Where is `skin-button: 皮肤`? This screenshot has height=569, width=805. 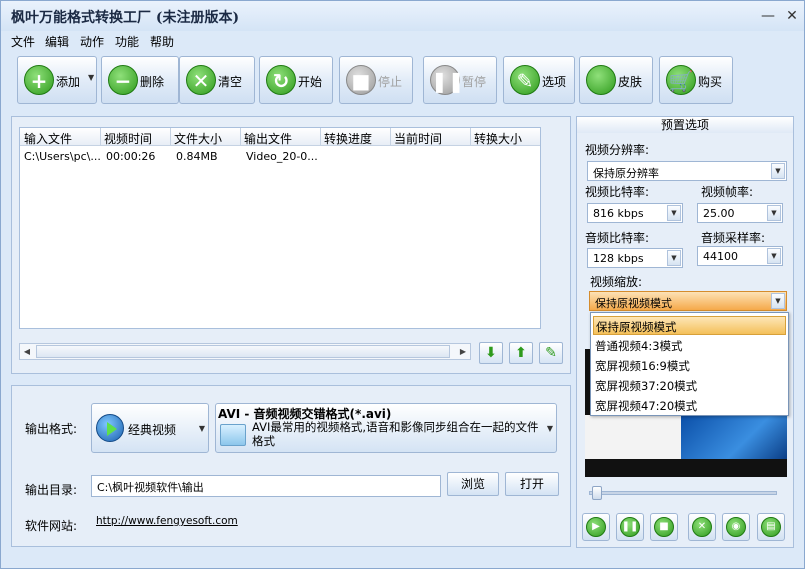
skin-button: 皮肤 is located at coordinates (616, 80).